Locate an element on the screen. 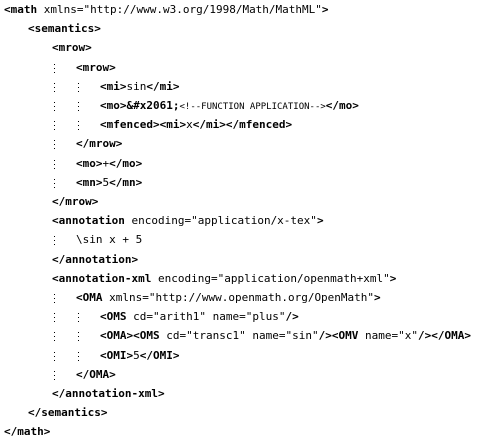  code-line: <mfenced><mi>x</mi></mfenced> is located at coordinates (248, 125).